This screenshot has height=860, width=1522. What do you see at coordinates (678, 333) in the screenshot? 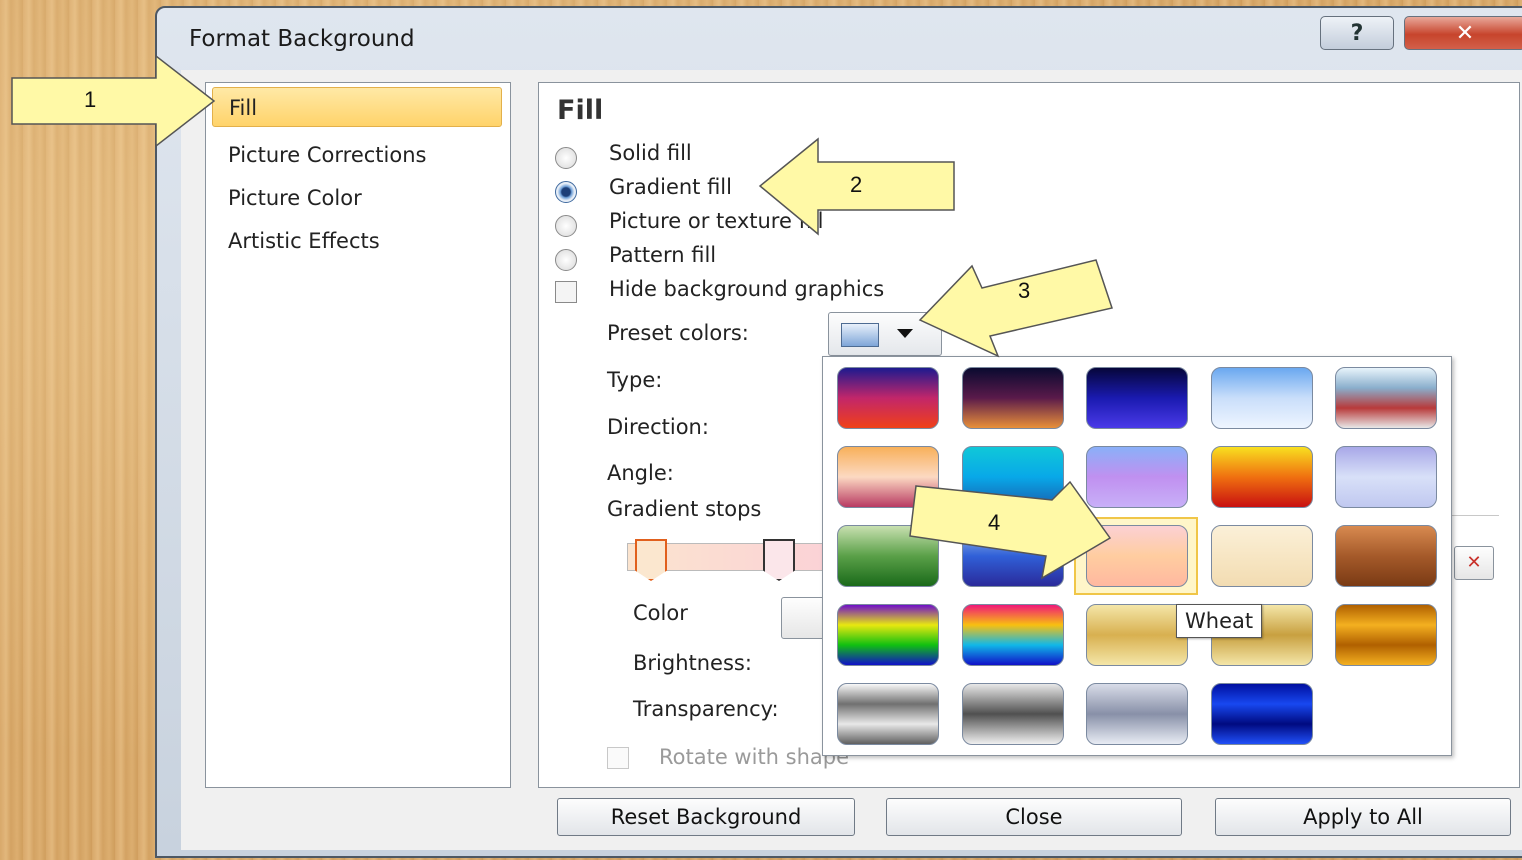
I see `preset-colors-label: Preset colors:` at bounding box center [678, 333].